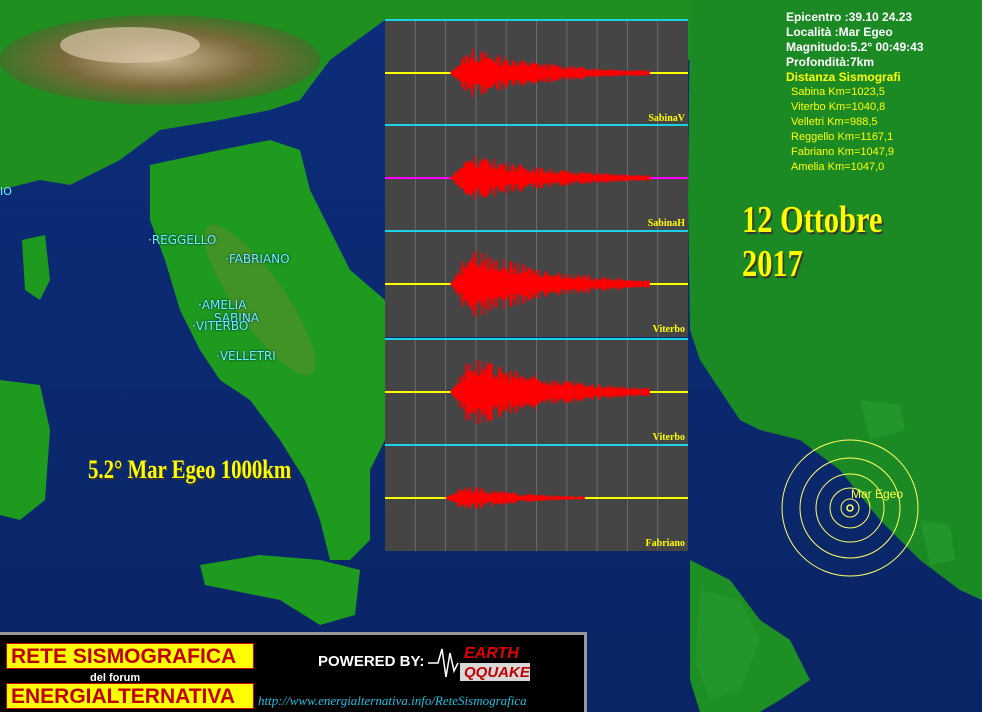 The width and height of the screenshot is (982, 712). Describe the element at coordinates (839, 32) in the screenshot. I see `location: Località :Mar Egeo` at that location.